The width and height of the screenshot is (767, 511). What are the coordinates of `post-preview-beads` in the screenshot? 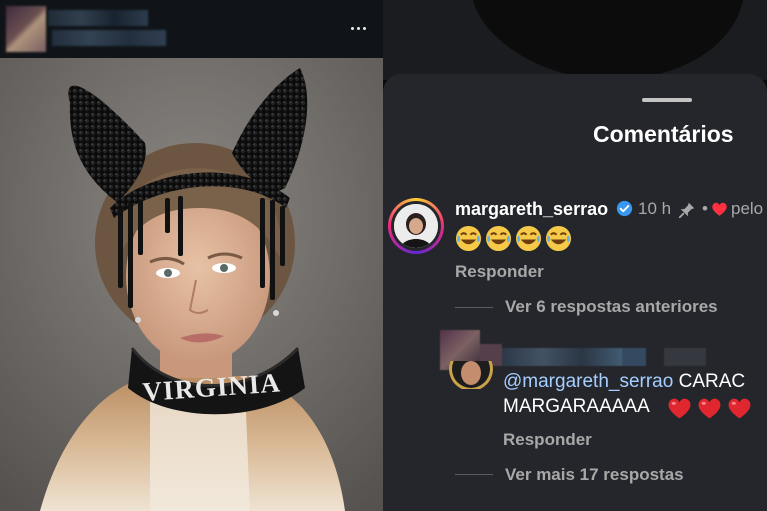 It's located at (608, 40).